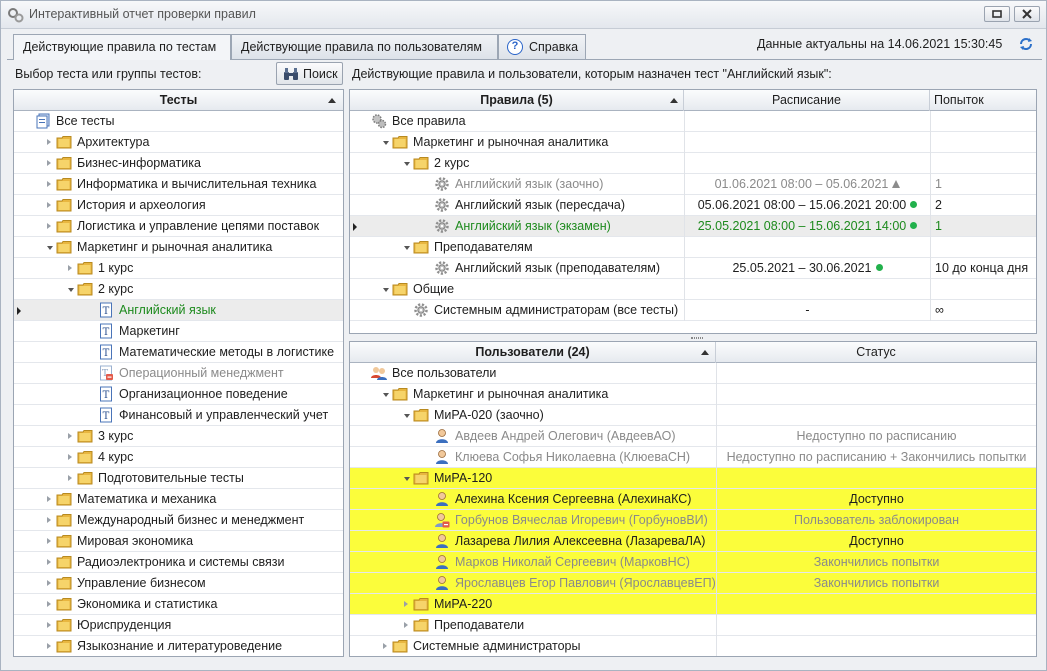  Describe the element at coordinates (178, 478) in the screenshot. I see `test-tree-row: Подготовительные тесты` at that location.